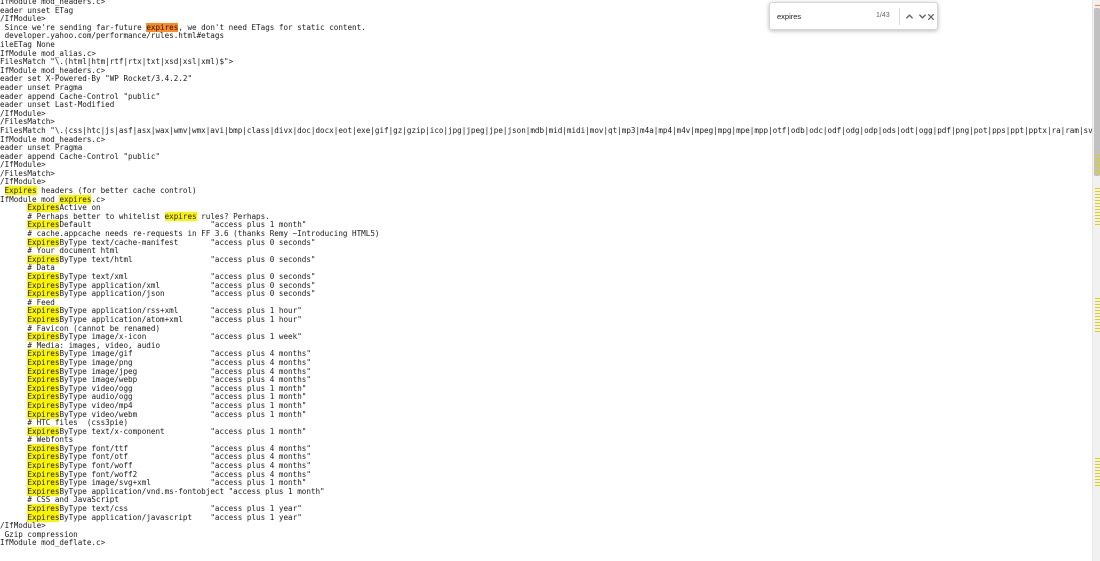  I want to click on code-line: /FilesMatch>, so click(27, 173).